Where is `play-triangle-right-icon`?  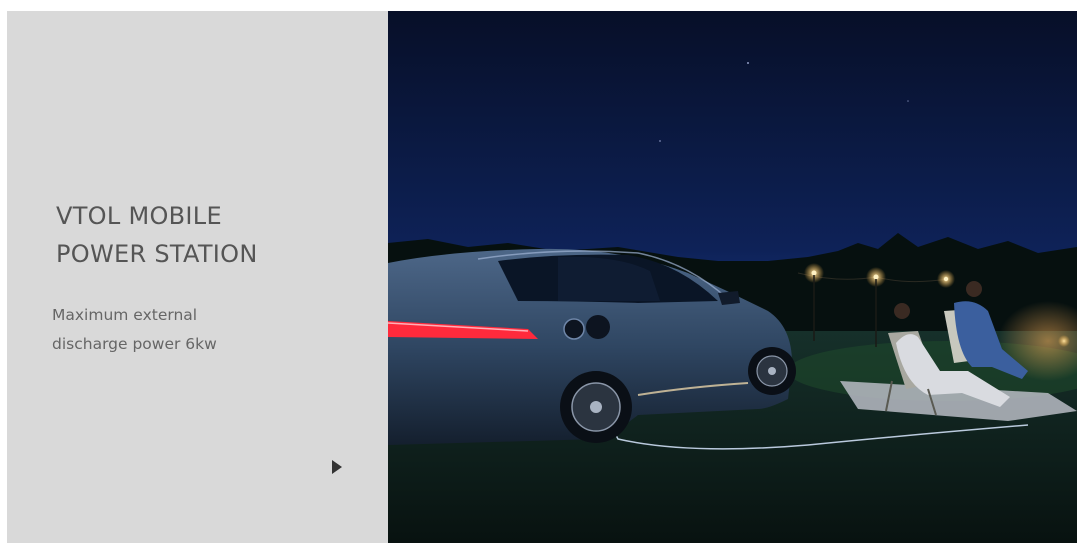 play-triangle-right-icon is located at coordinates (337, 467).